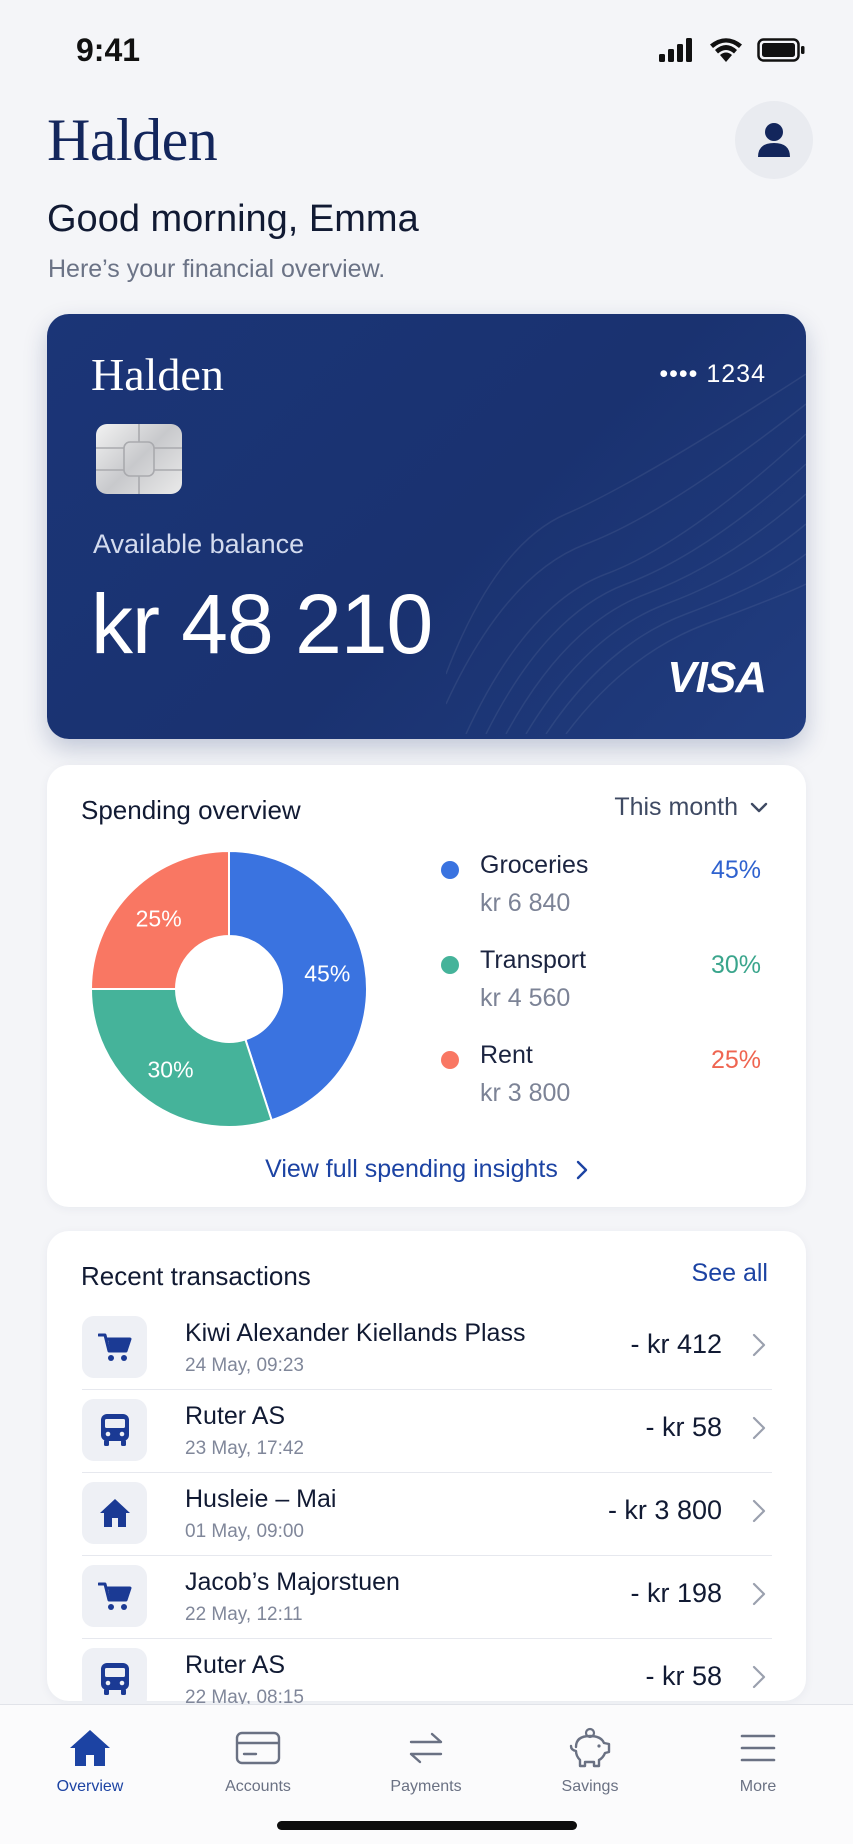 This screenshot has width=853, height=1844. What do you see at coordinates (139, 459) in the screenshot?
I see `card-chip-icon` at bounding box center [139, 459].